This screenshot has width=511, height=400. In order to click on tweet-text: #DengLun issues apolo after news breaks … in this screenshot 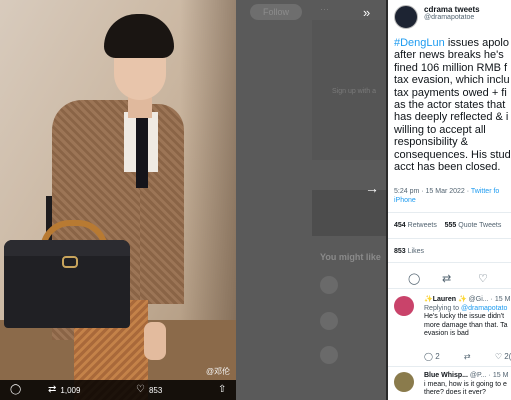, I will do `click(452, 105)`.